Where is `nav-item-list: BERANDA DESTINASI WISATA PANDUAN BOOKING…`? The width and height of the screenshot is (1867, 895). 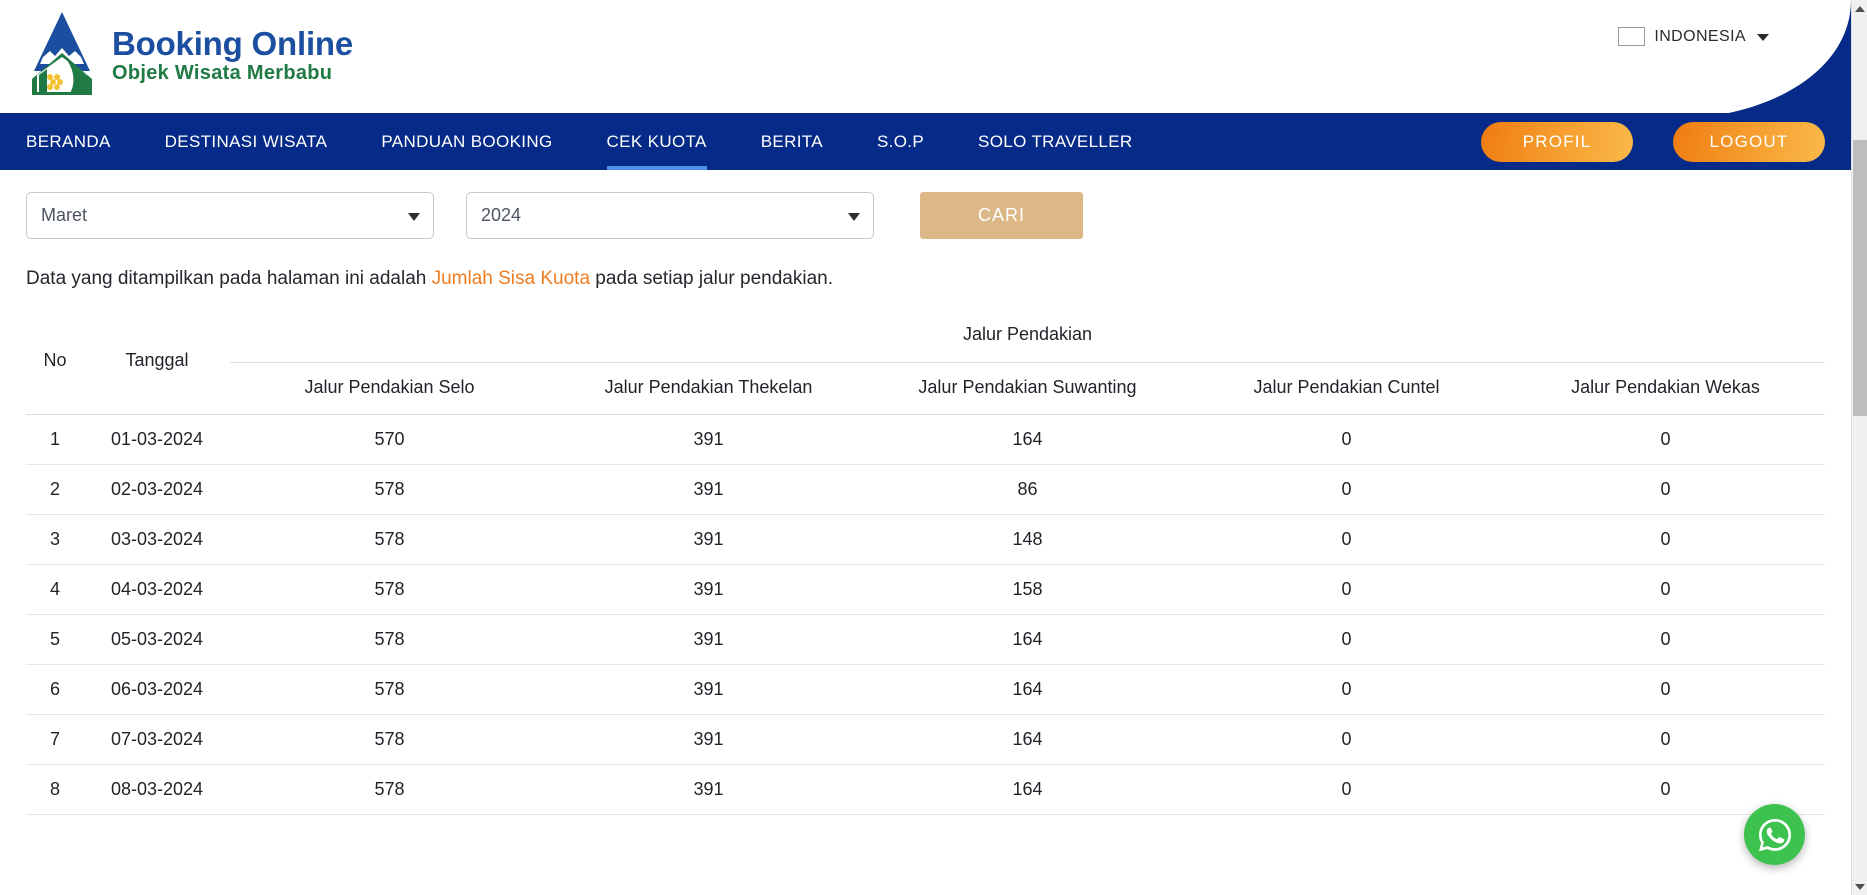
nav-item-list: BERANDA DESTINASI WISATA PANDUAN BOOKING… is located at coordinates (580, 141).